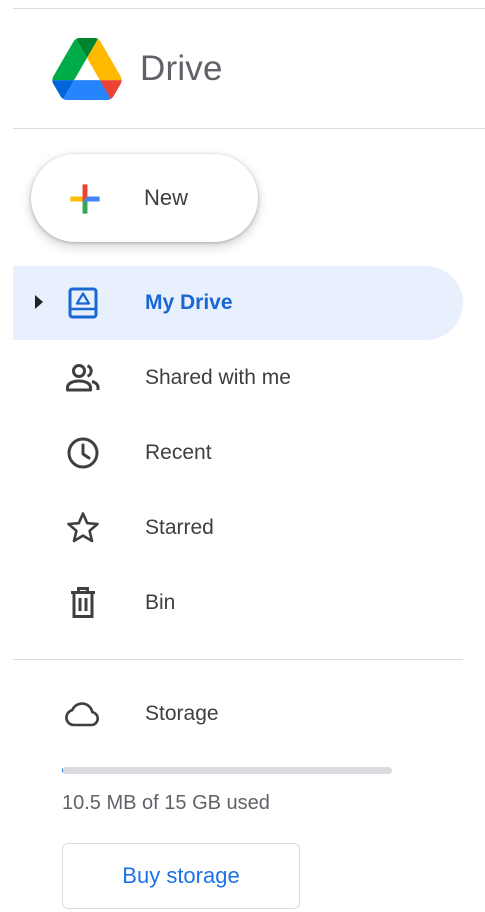  I want to click on storage-divider, so click(238, 659).